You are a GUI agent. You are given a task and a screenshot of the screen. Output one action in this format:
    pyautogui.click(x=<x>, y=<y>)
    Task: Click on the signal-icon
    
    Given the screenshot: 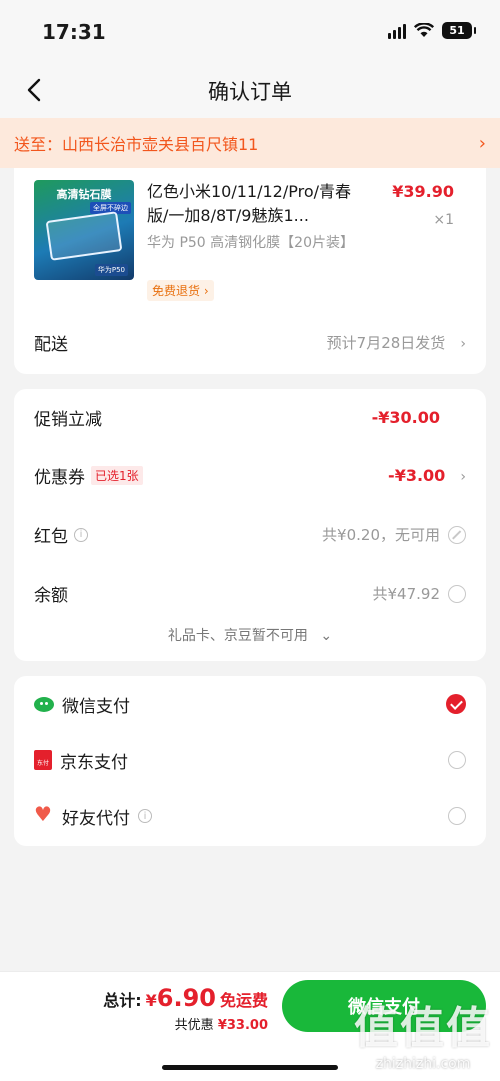 What is the action you would take?
    pyautogui.click(x=397, y=31)
    